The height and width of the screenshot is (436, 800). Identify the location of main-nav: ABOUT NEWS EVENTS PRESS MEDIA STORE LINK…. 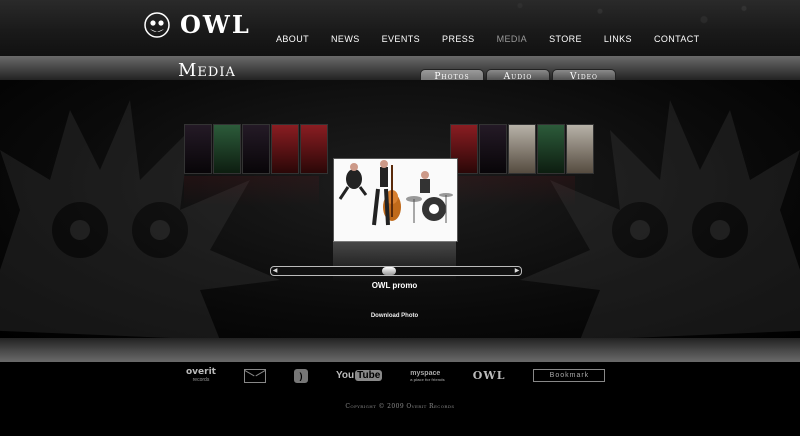
(499, 39).